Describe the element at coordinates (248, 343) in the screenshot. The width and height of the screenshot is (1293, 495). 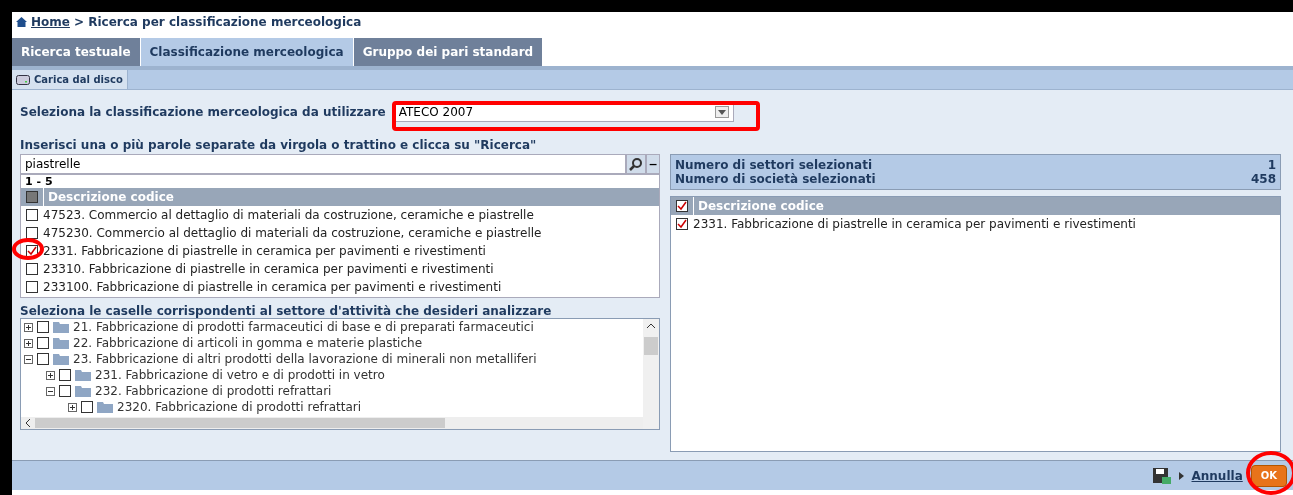
I see `tree-item: 22. Fabbricazione di articoli in gomma e materie plastiche` at that location.